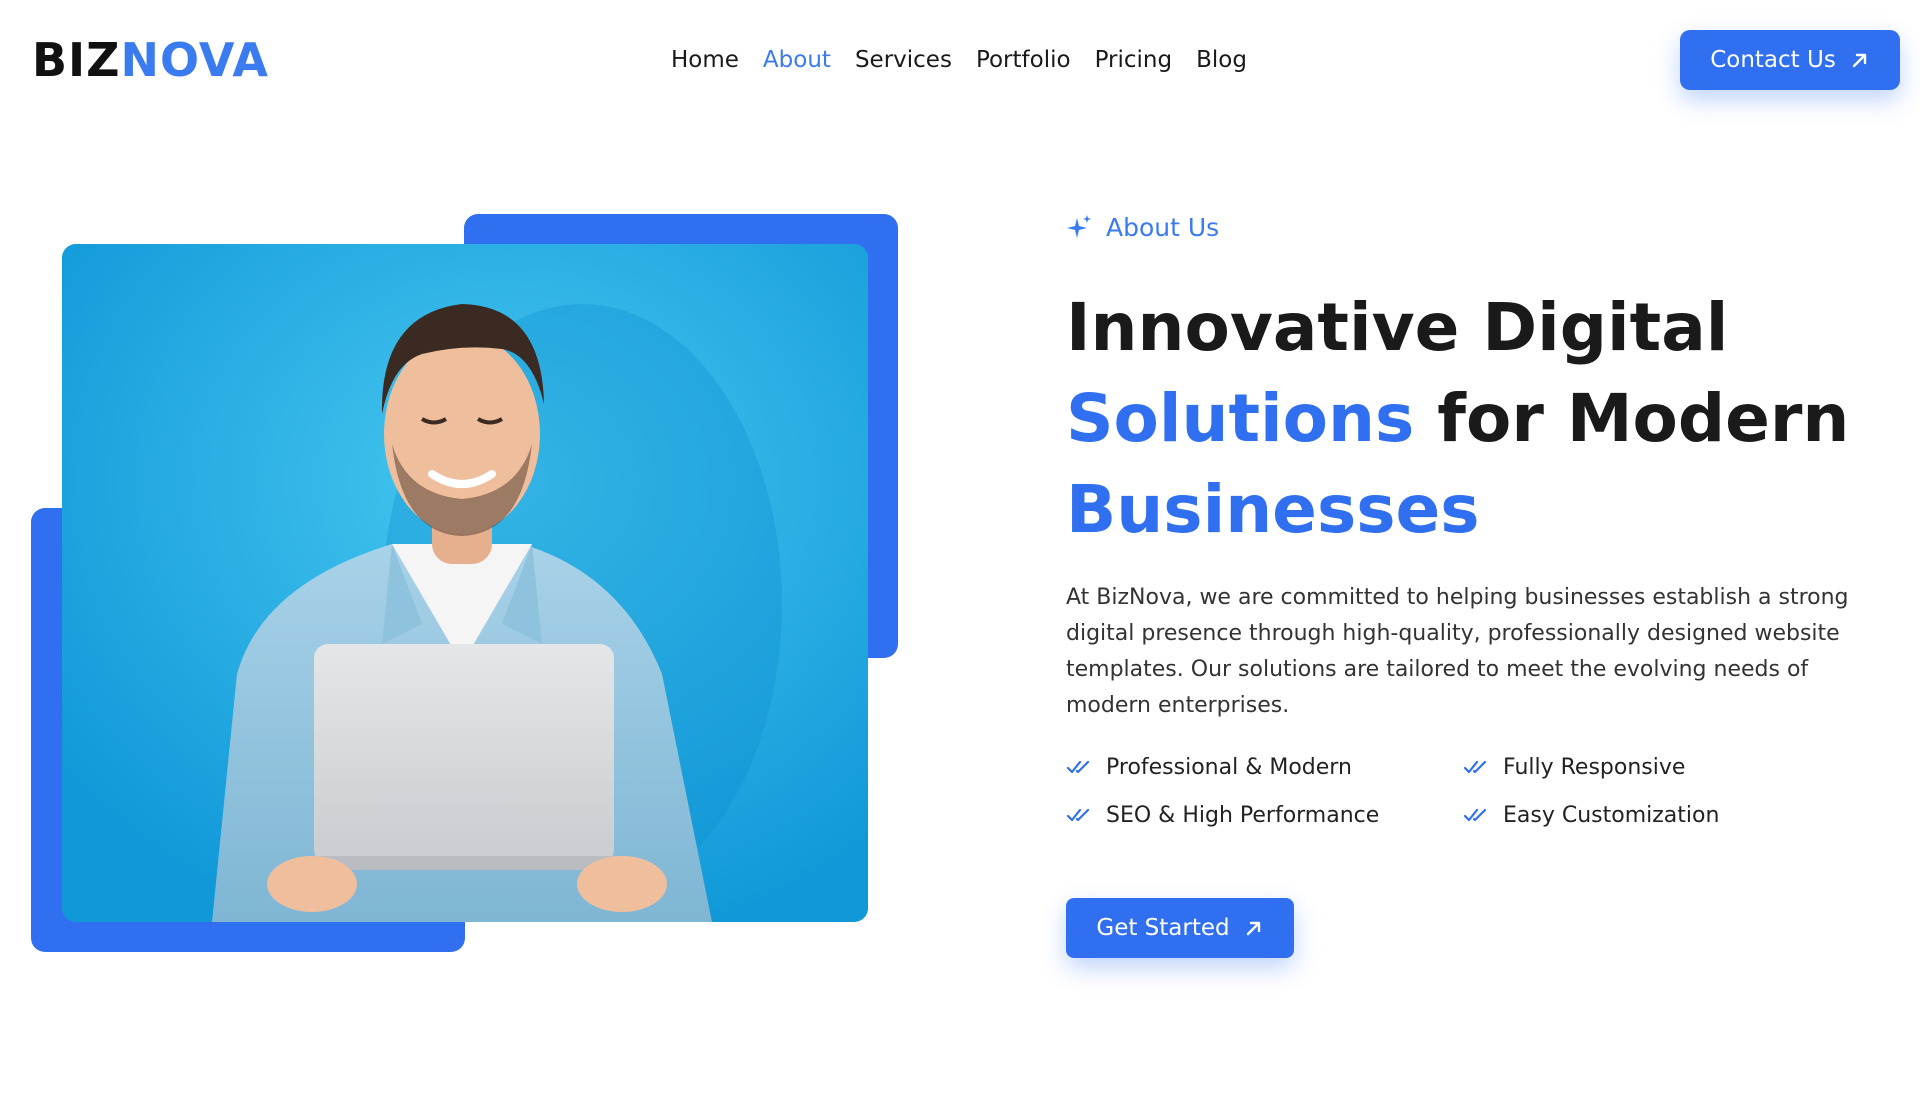 This screenshot has width=1920, height=1100. What do you see at coordinates (76, 60) in the screenshot?
I see `logo-text-biz: BIZ` at bounding box center [76, 60].